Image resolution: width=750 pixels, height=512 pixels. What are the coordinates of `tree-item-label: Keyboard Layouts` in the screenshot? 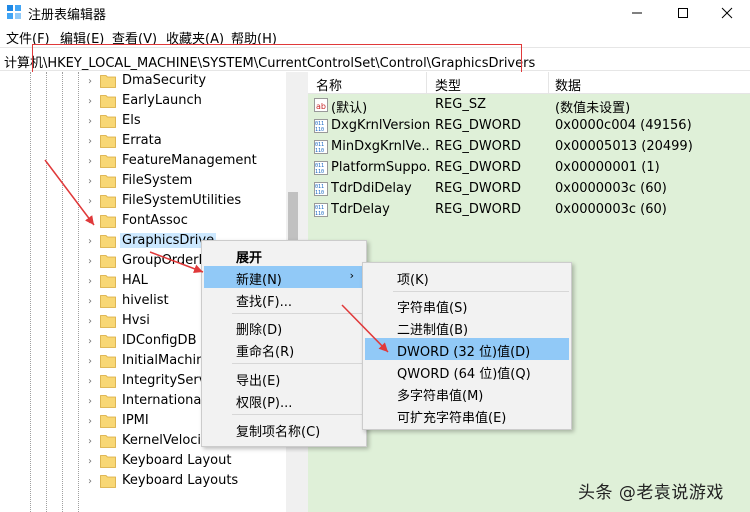 It's located at (180, 480).